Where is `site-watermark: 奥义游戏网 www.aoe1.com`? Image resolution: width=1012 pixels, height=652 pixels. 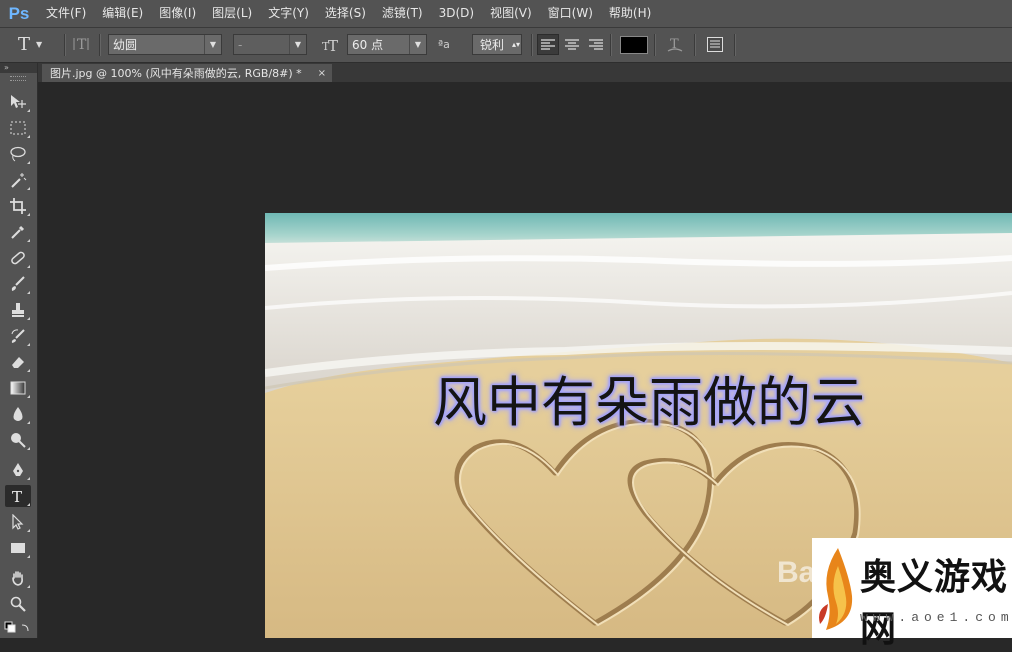
site-watermark: 奥义游戏网 www.aoe1.com is located at coordinates (912, 594).